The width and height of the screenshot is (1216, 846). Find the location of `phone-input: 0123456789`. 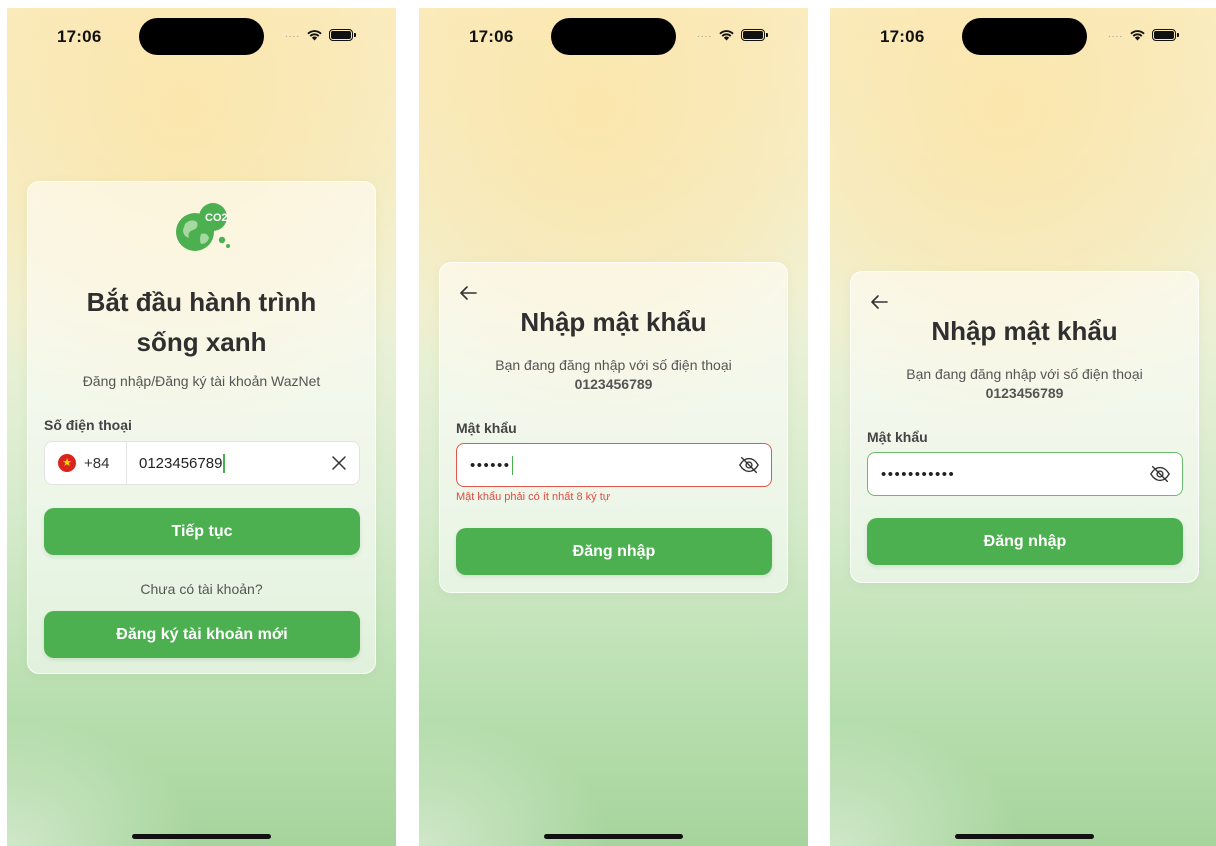

phone-input: 0123456789 is located at coordinates (234, 463).